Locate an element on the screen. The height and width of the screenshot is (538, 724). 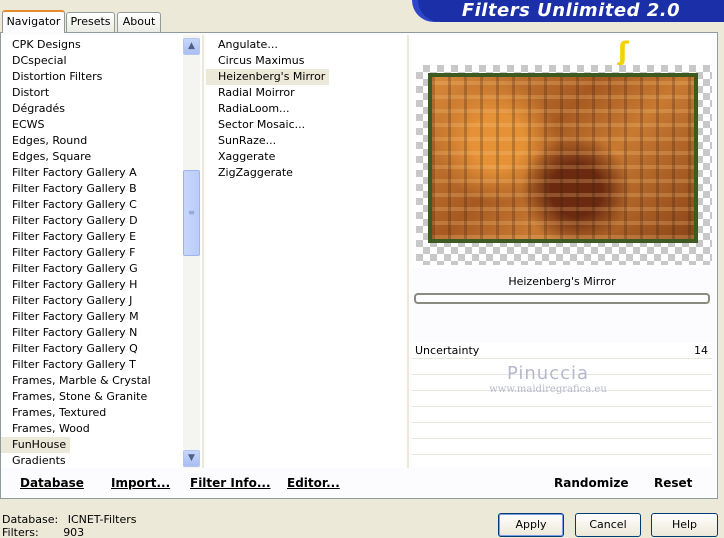
category-item: Edges, Square is located at coordinates (92, 157).